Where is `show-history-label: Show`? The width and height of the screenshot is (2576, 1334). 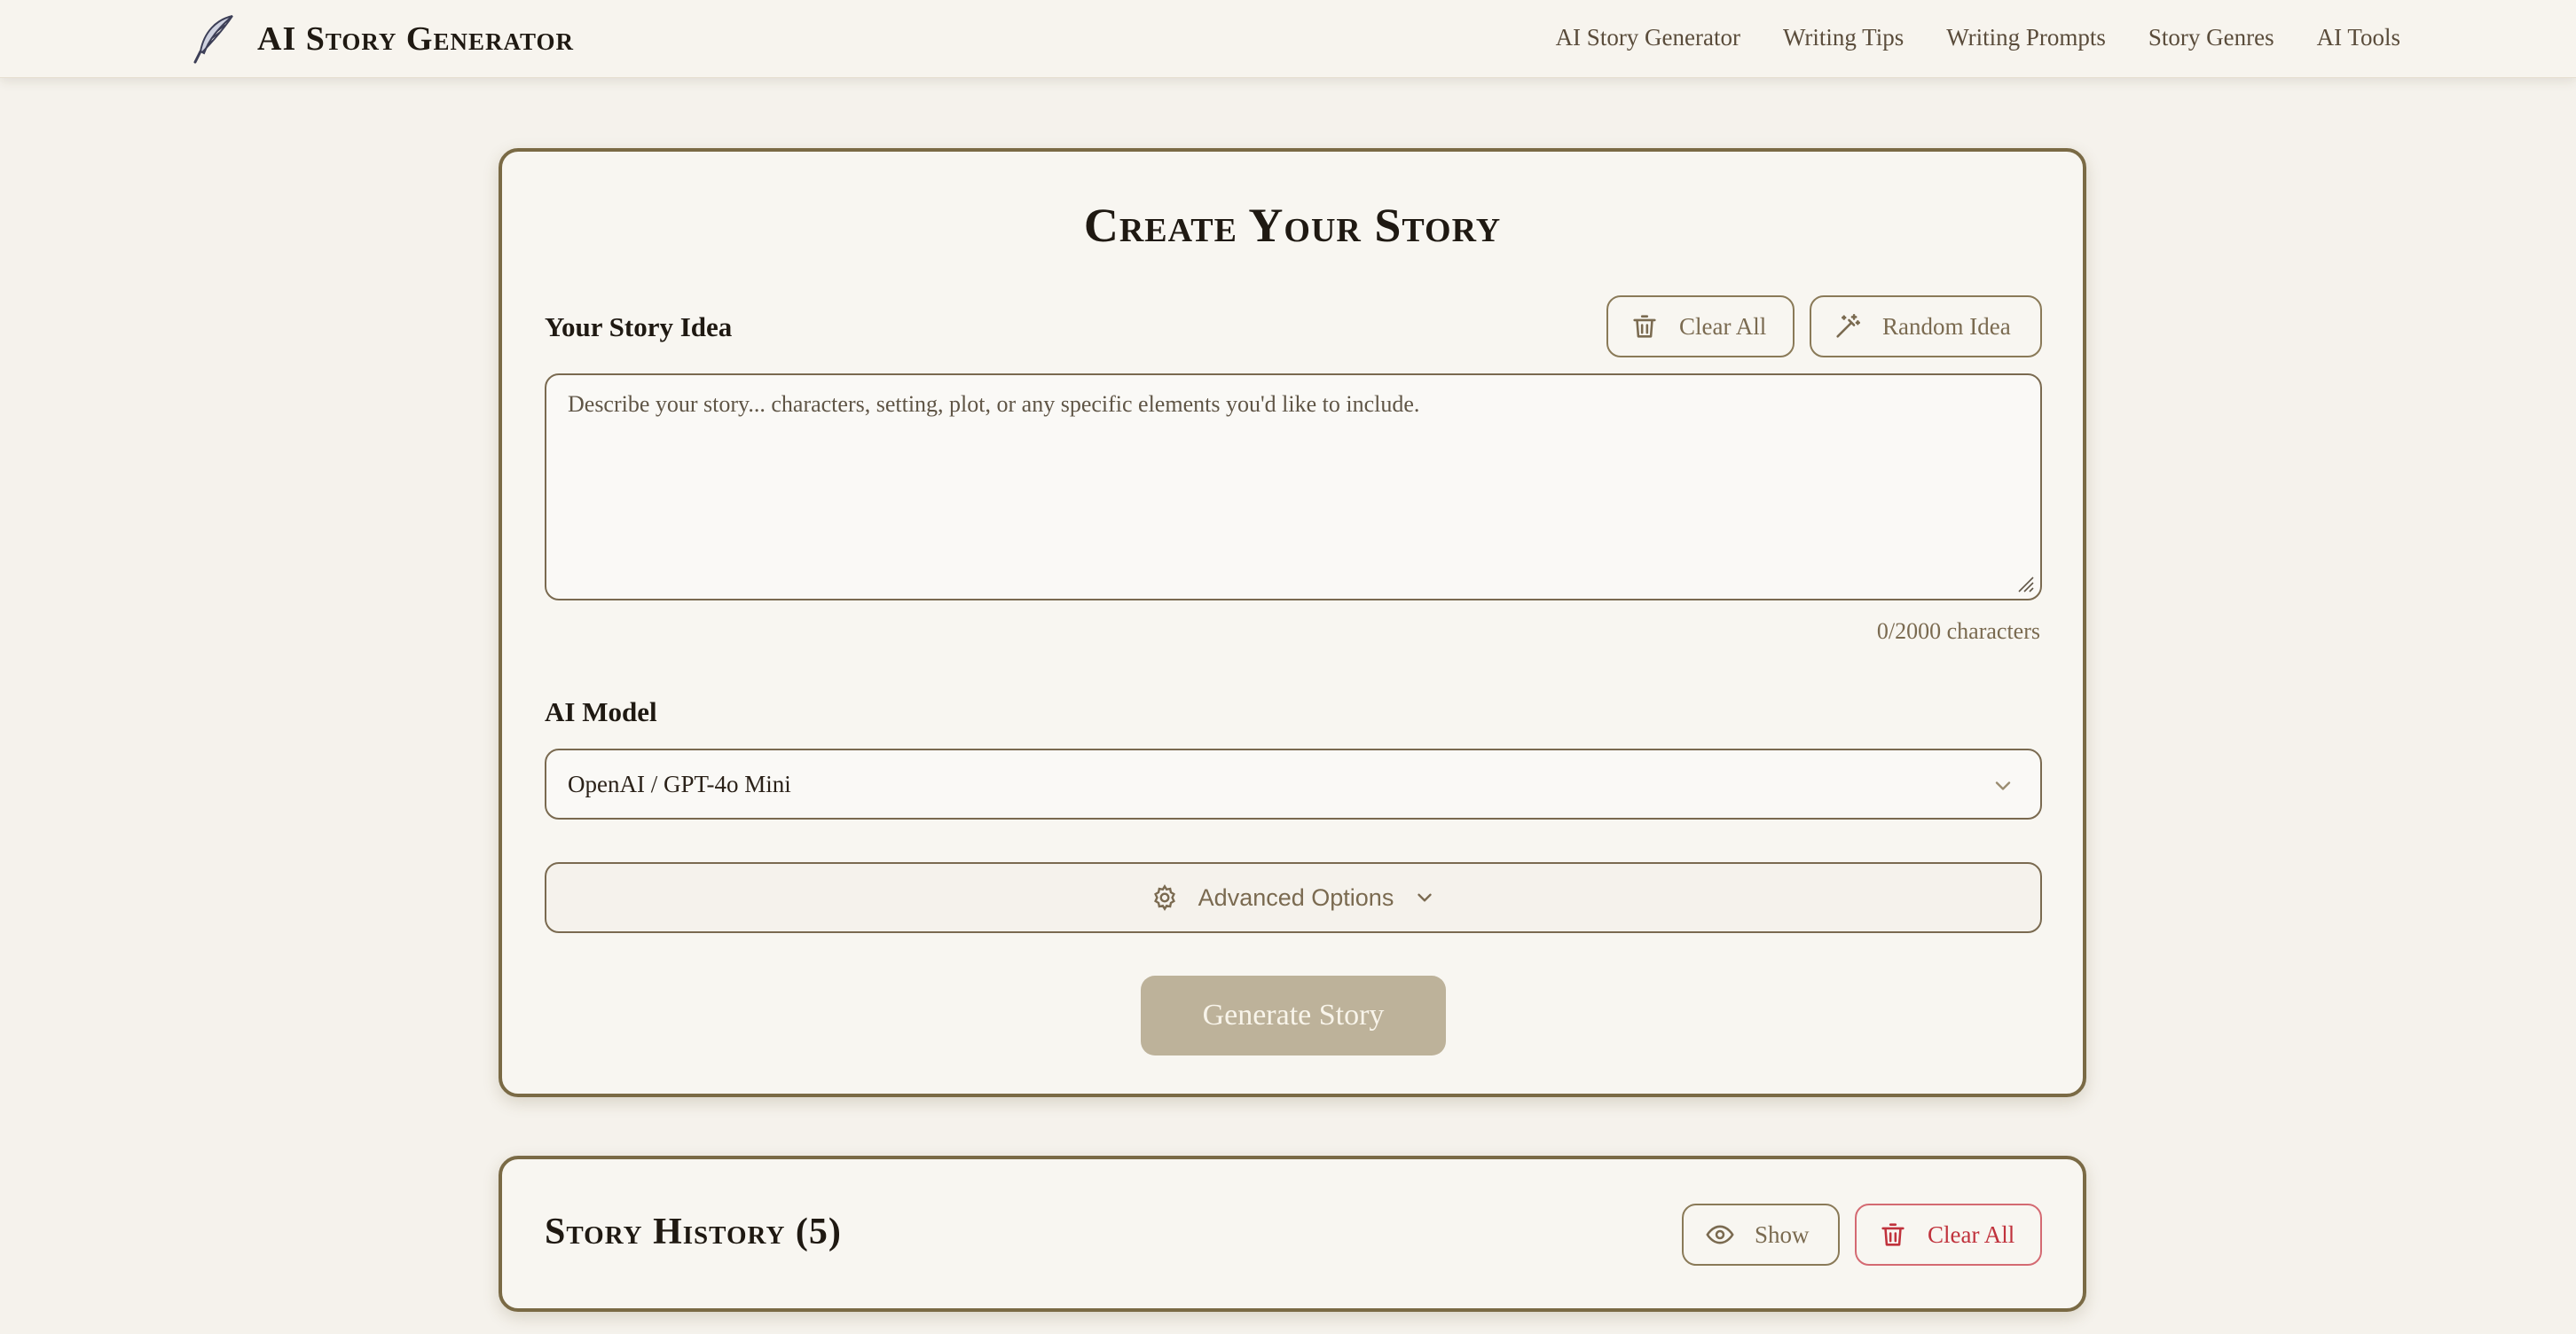 show-history-label: Show is located at coordinates (1782, 1234).